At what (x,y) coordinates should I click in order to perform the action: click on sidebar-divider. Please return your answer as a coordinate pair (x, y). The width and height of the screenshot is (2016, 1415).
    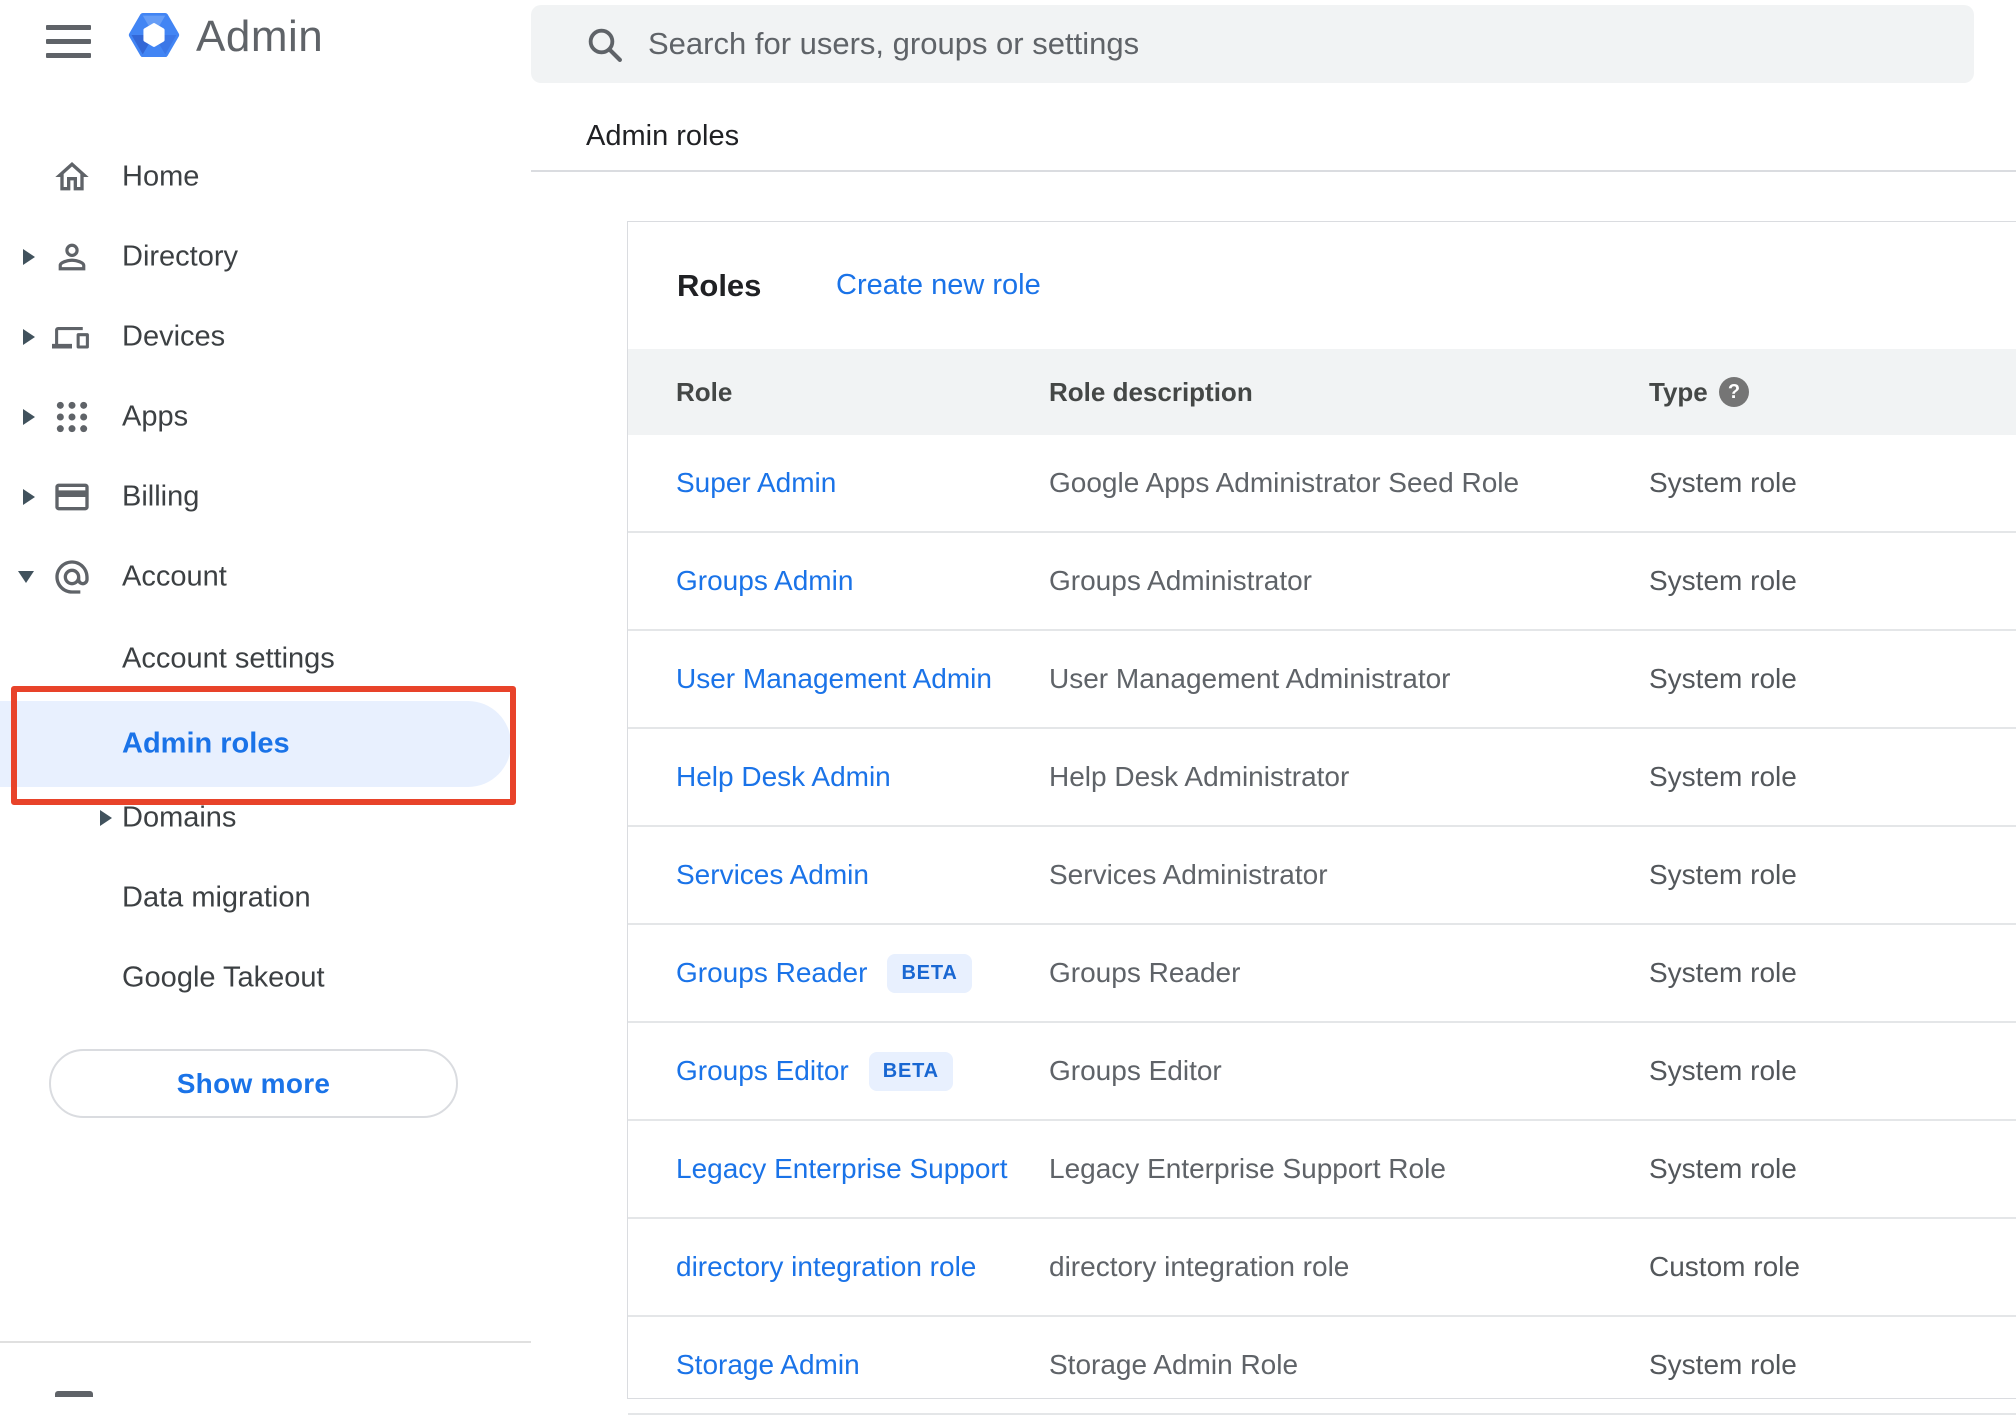
    Looking at the image, I should click on (265, 1342).